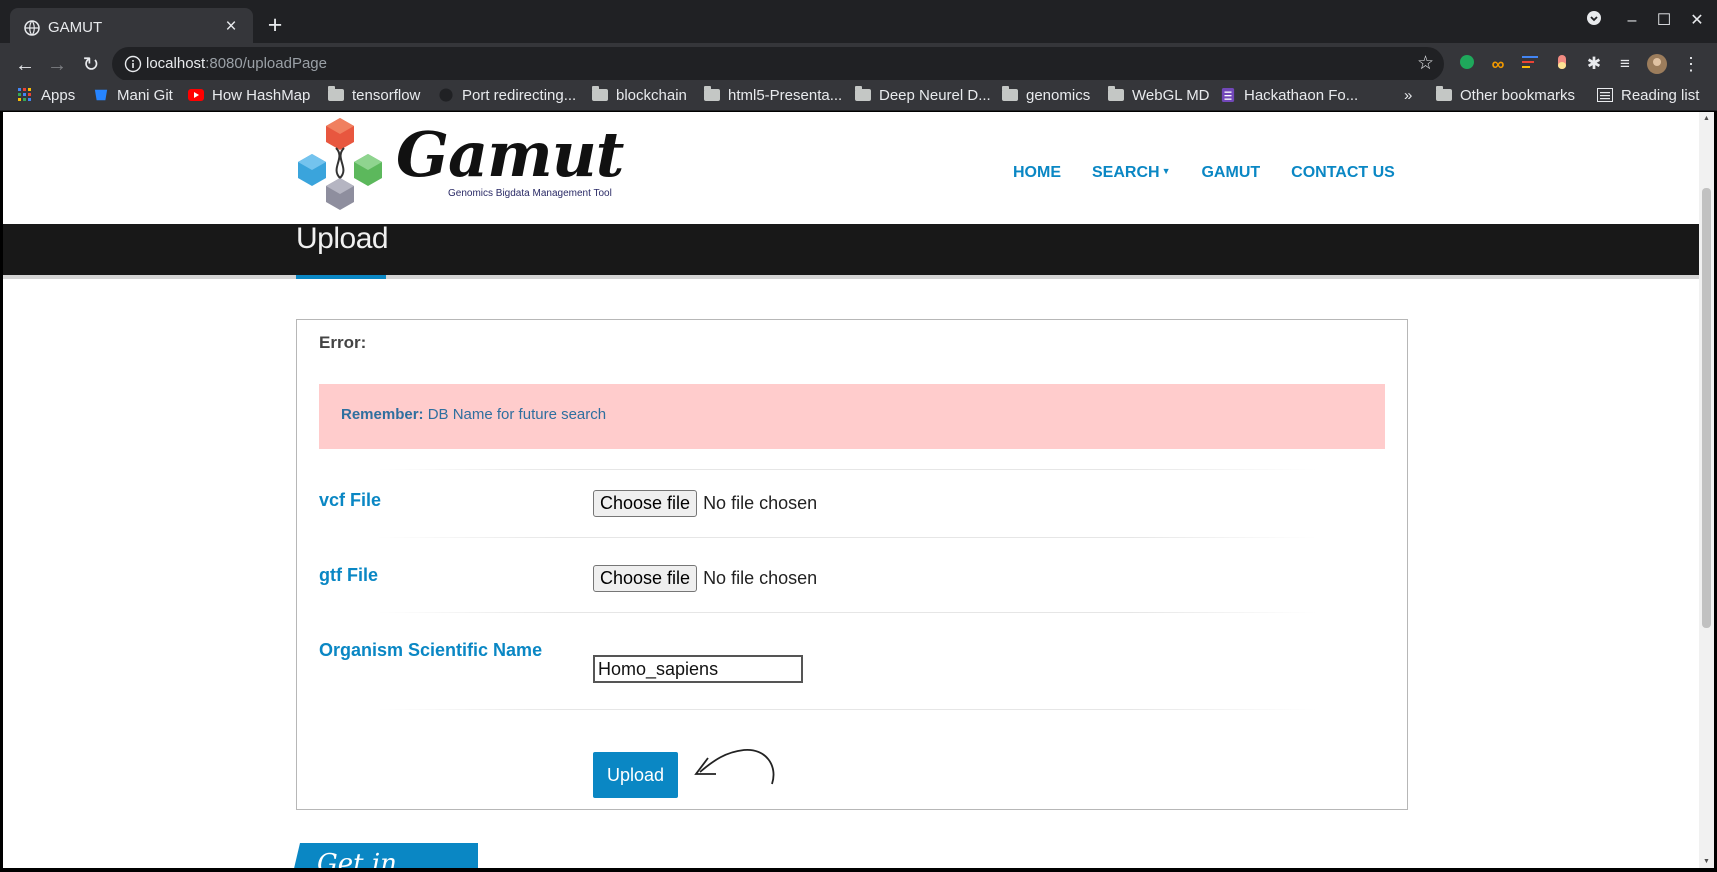  What do you see at coordinates (342, 238) in the screenshot?
I see `page-title: Upload` at bounding box center [342, 238].